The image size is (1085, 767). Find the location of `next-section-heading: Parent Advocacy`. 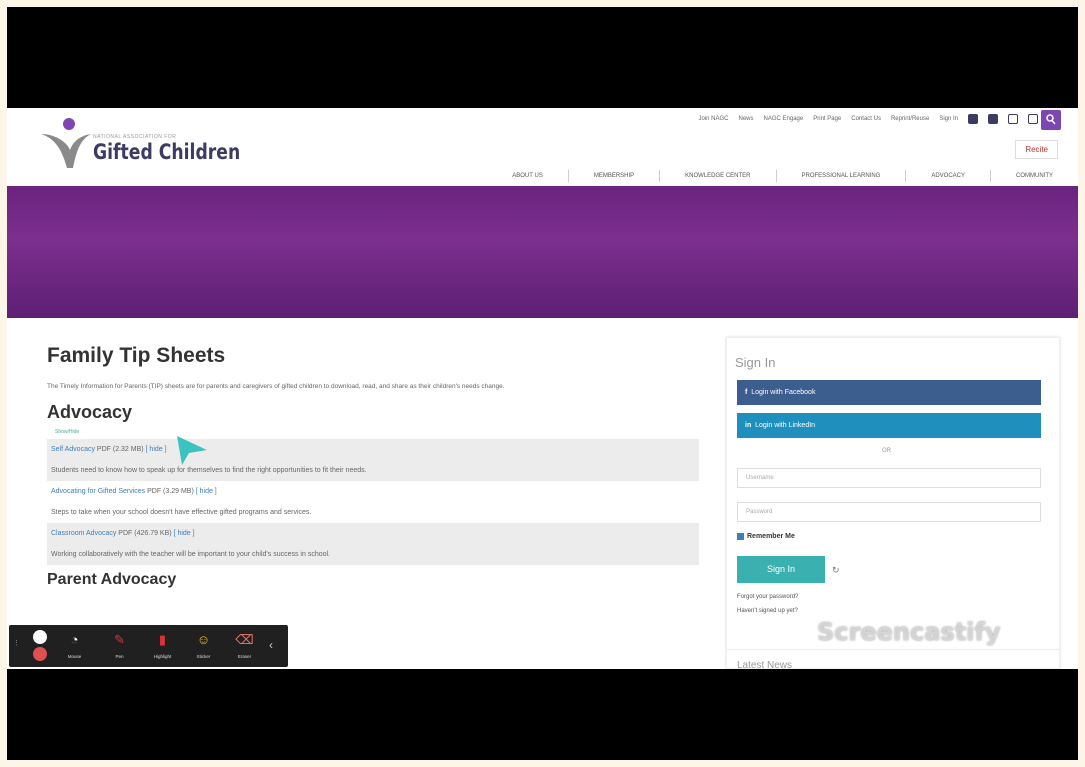

next-section-heading: Parent Advocacy is located at coordinates (112, 579).